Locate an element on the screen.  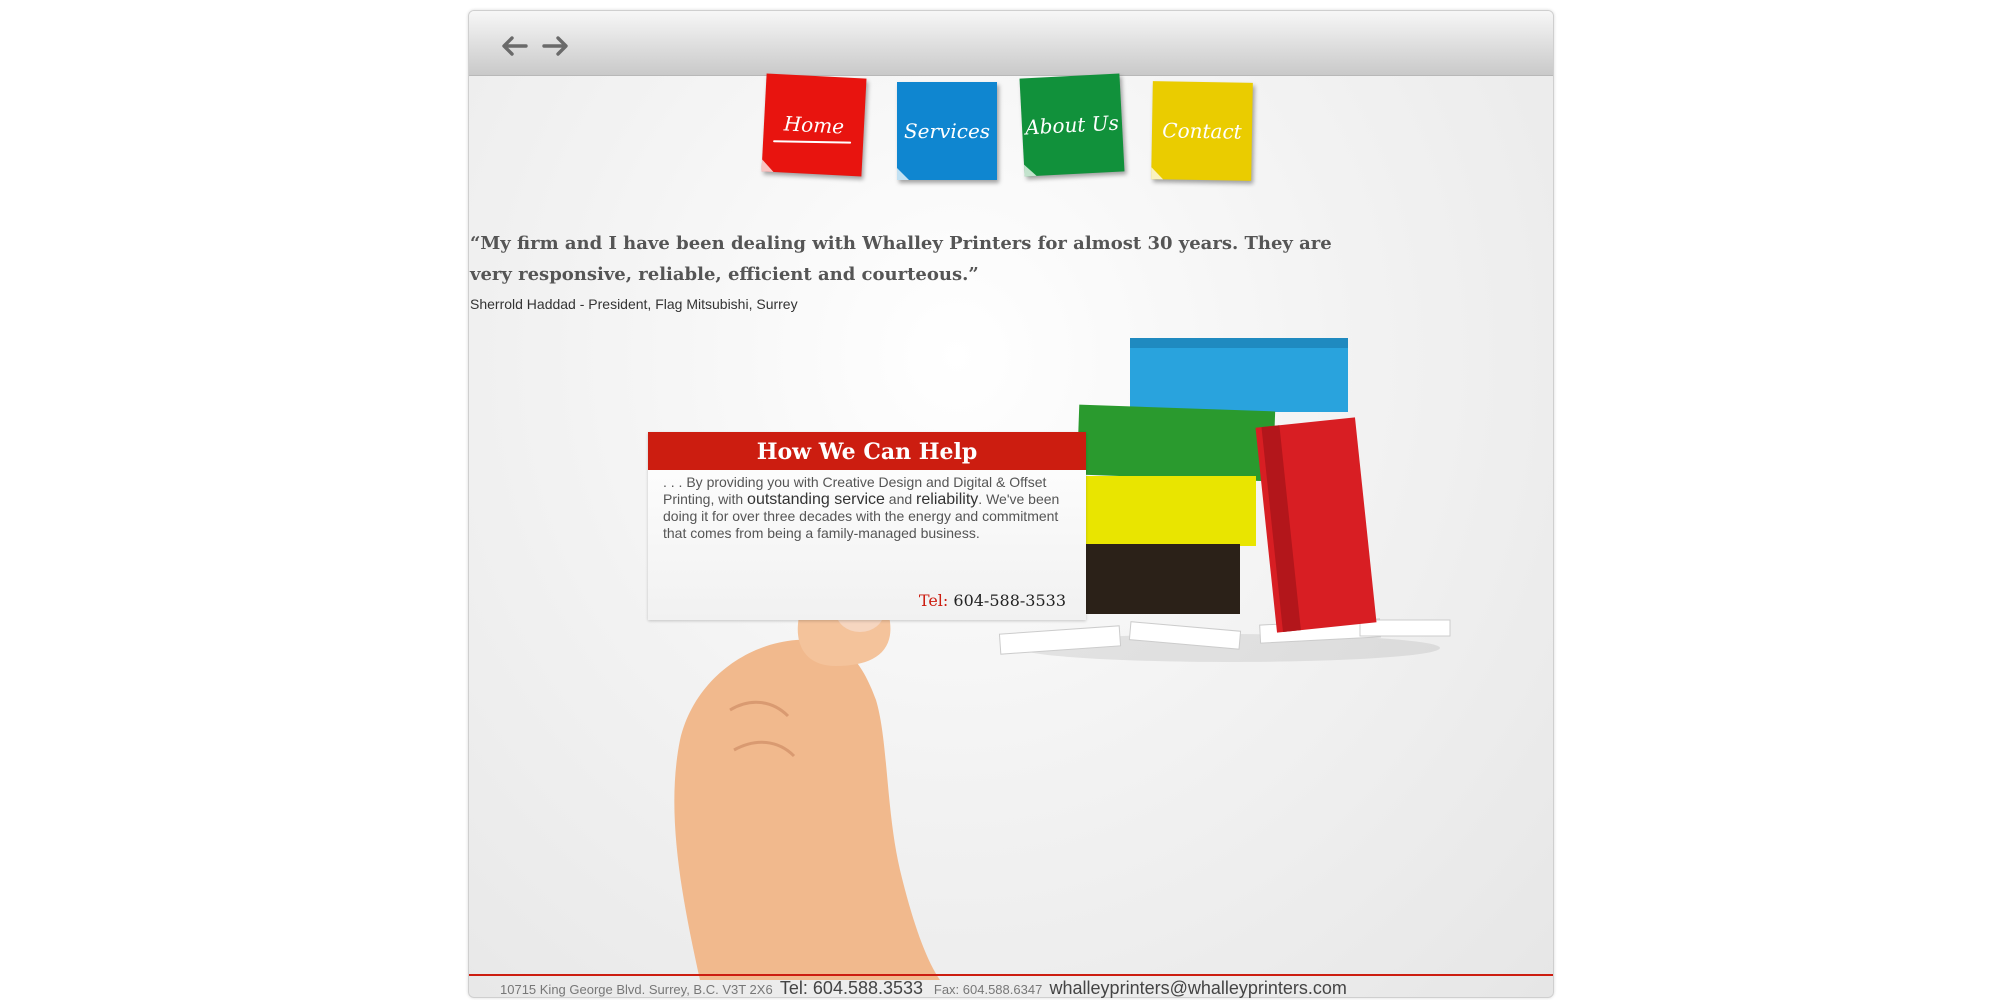
forward-arrow-icon is located at coordinates (558, 48).